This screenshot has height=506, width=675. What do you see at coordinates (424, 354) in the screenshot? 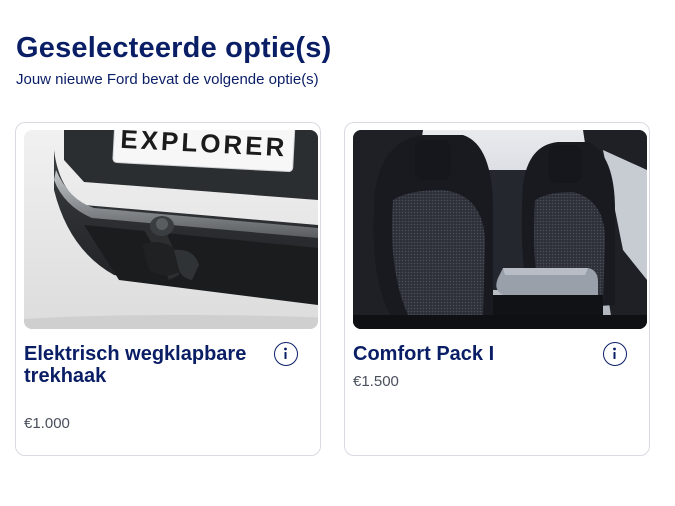
I see `option-name: Comfort Pack I` at bounding box center [424, 354].